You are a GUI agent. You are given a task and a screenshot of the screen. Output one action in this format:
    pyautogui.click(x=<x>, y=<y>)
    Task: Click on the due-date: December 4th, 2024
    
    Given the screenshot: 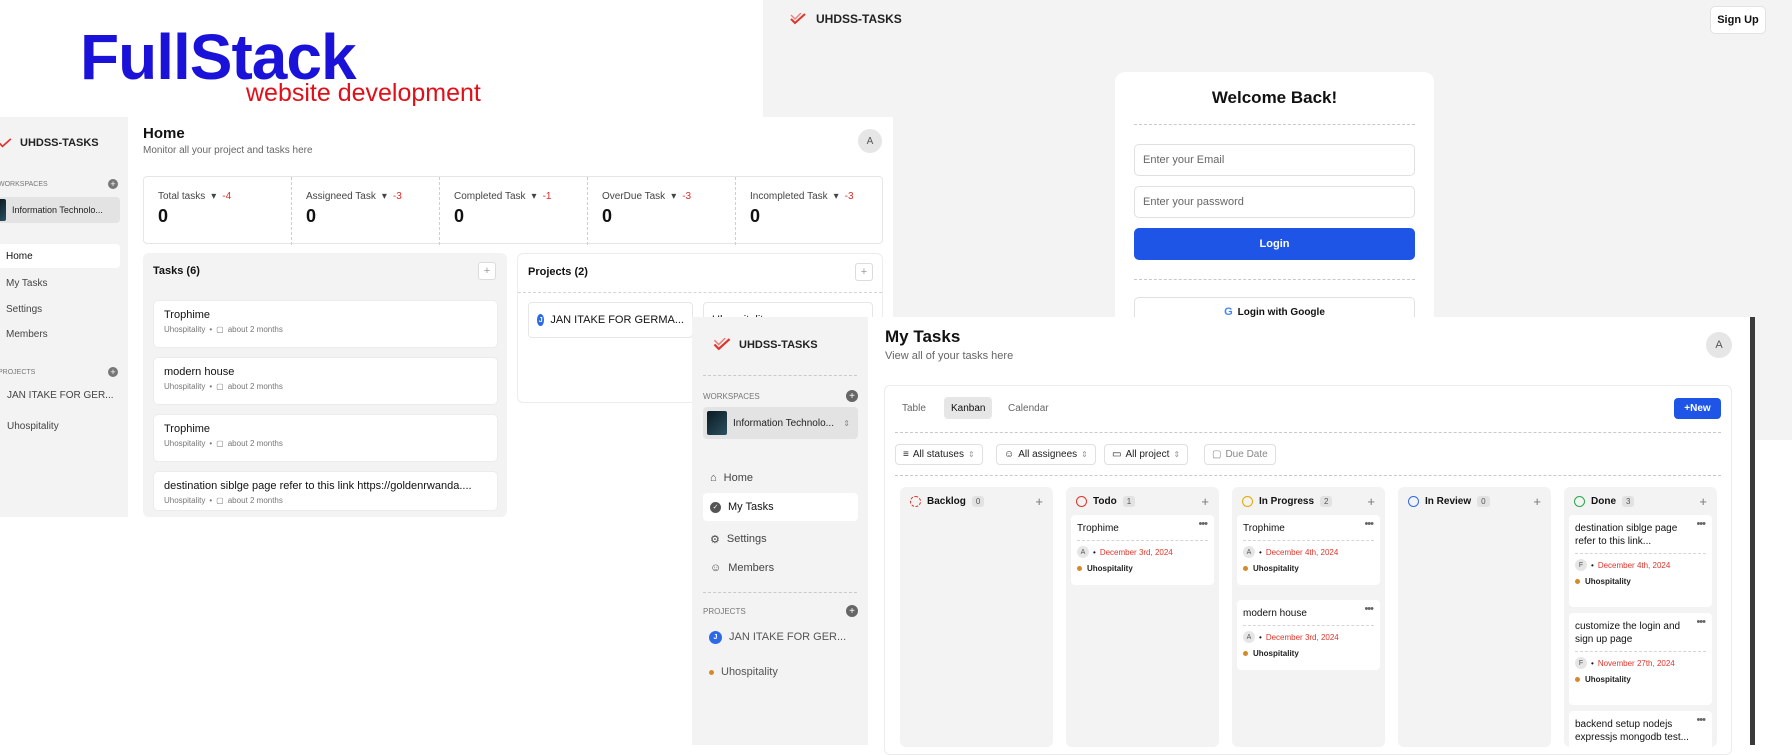 What is the action you would take?
    pyautogui.click(x=1302, y=552)
    